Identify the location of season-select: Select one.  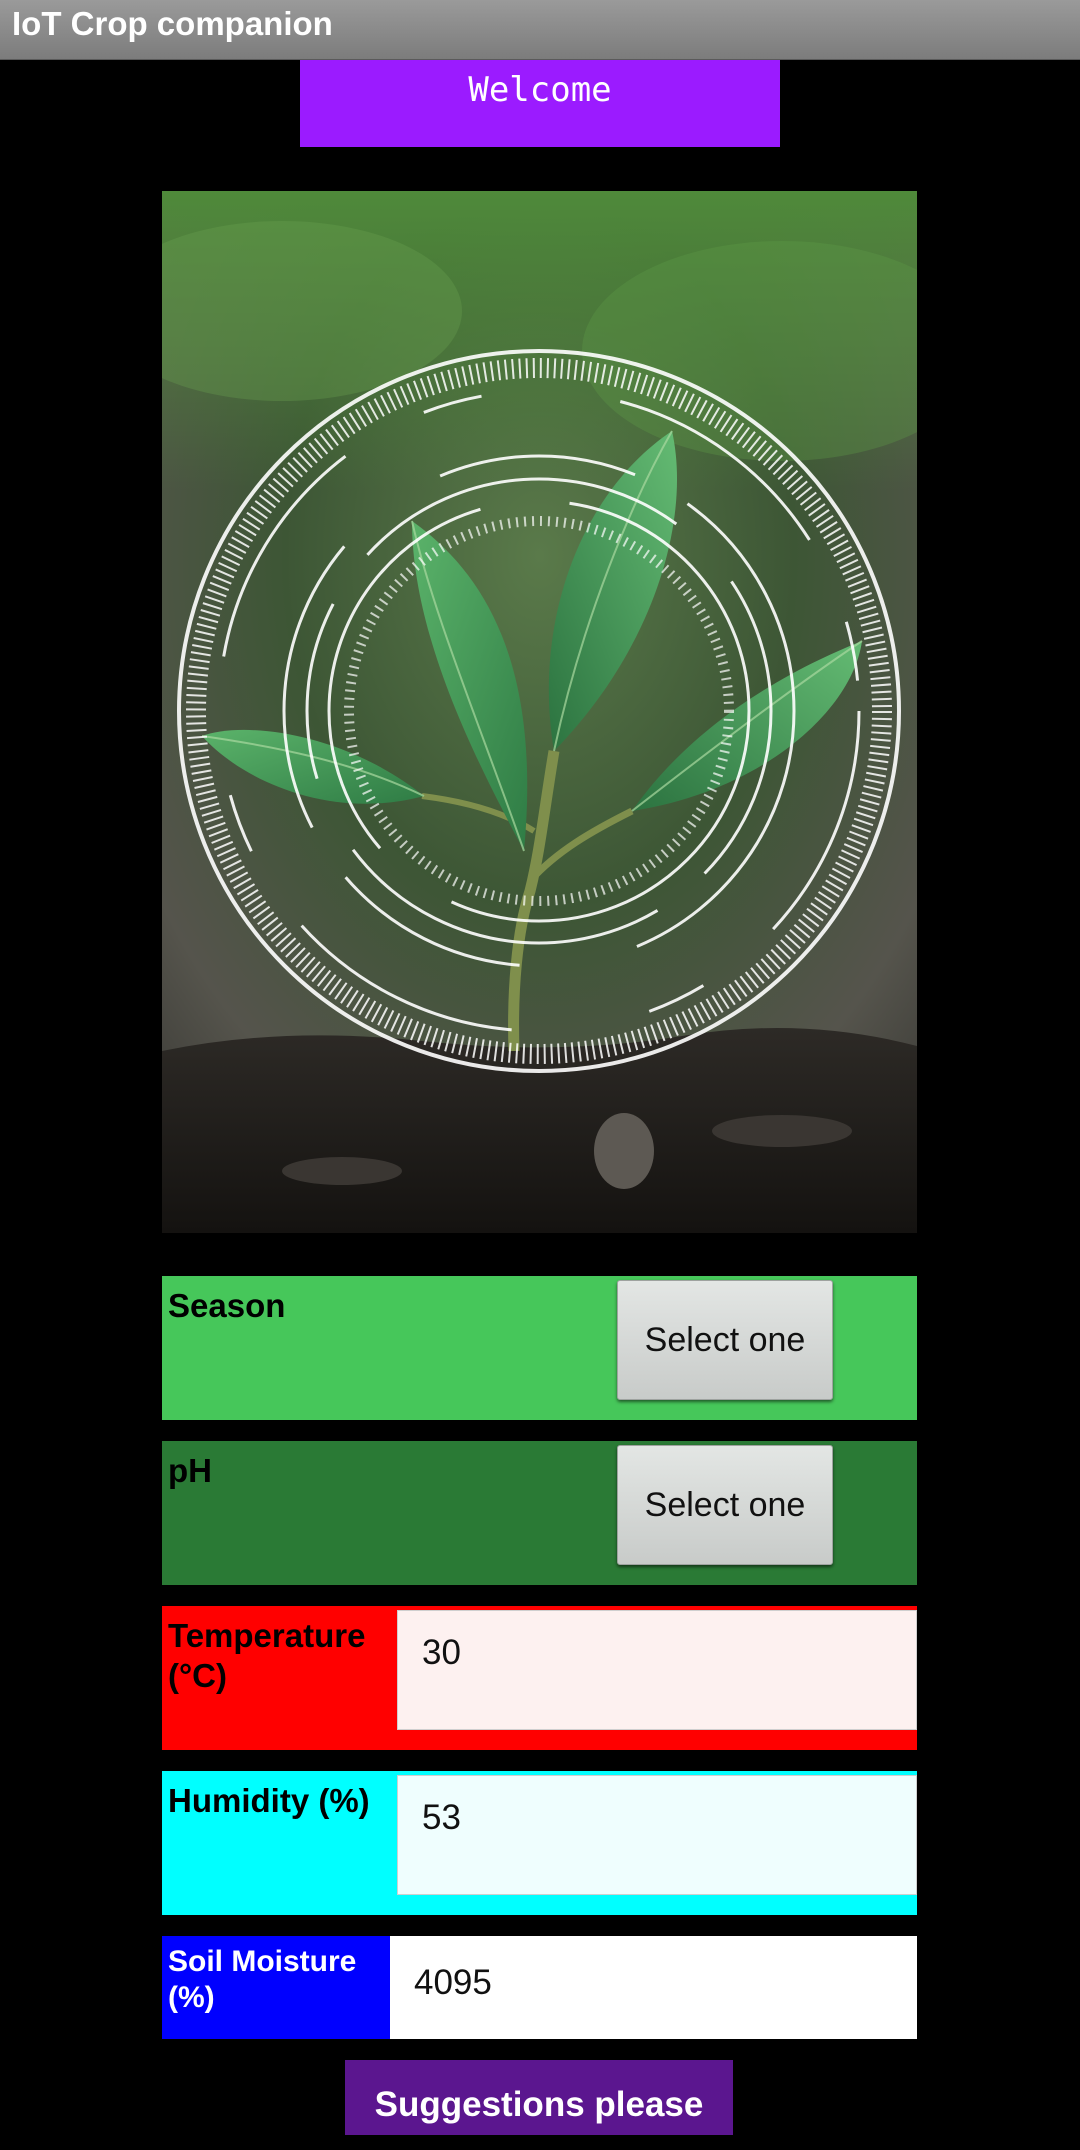
(725, 1340).